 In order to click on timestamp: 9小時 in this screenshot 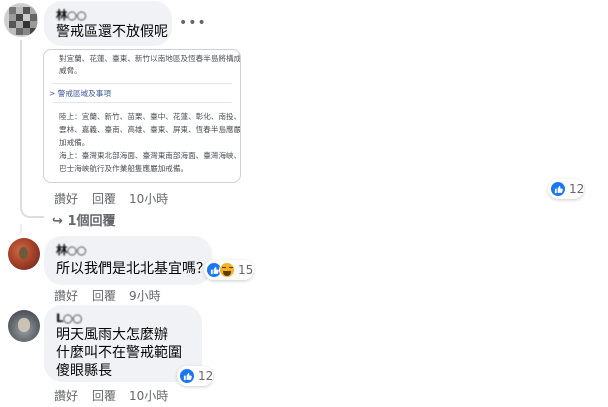, I will do `click(145, 295)`.